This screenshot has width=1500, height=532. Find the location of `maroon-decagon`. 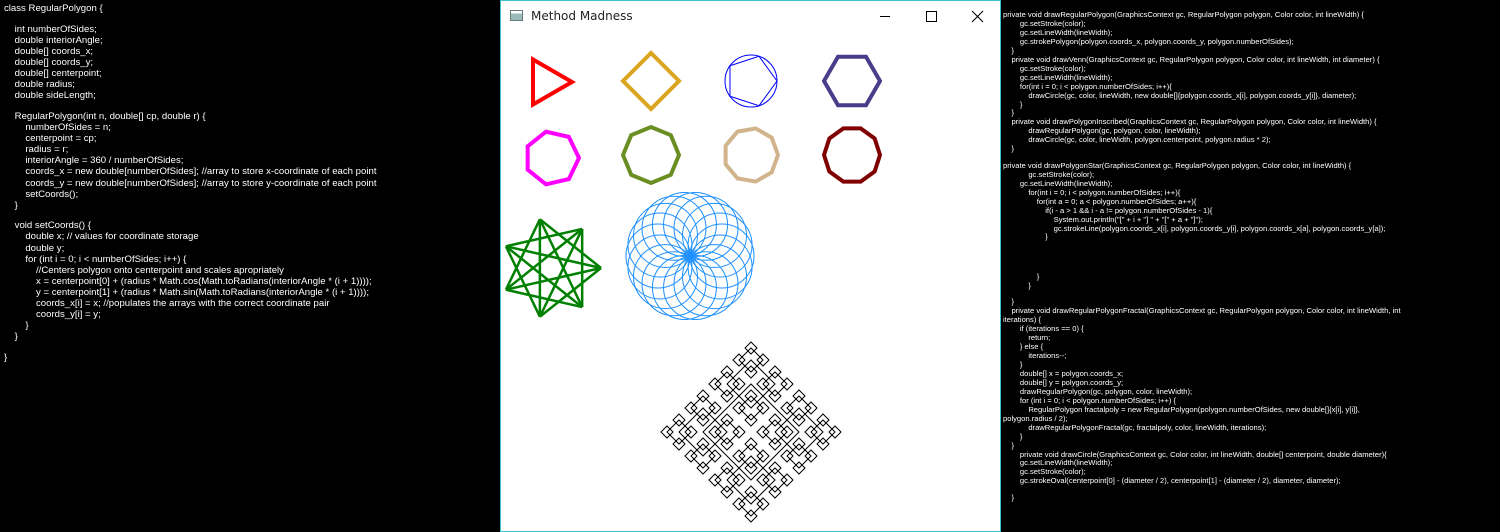

maroon-decagon is located at coordinates (852, 155).